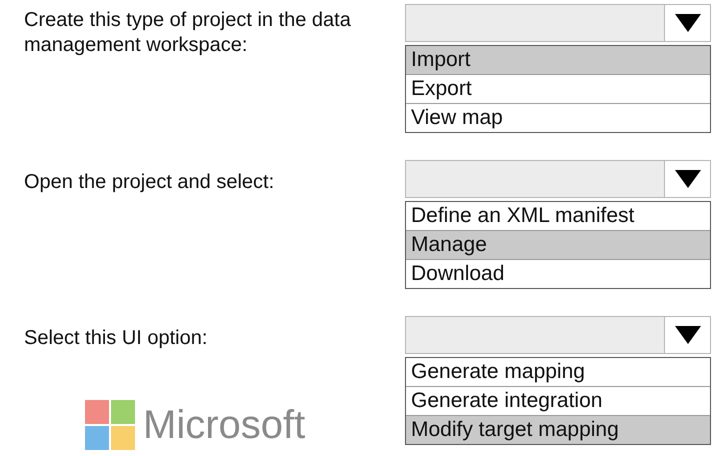 The width and height of the screenshot is (720, 456). What do you see at coordinates (224, 425) in the screenshot?
I see `logo-text: Microsoft` at bounding box center [224, 425].